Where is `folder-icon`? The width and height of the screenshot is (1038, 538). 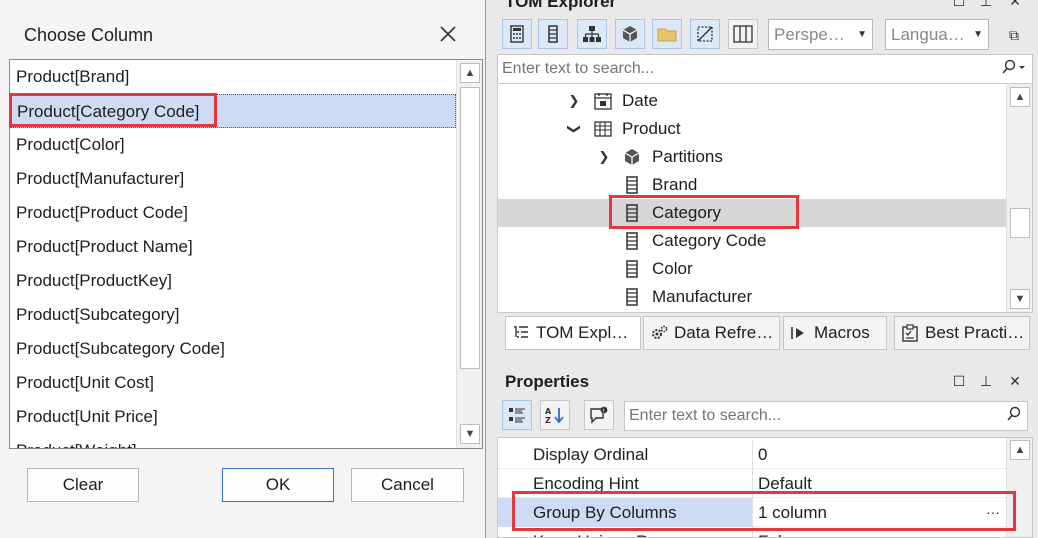
folder-icon is located at coordinates (667, 34).